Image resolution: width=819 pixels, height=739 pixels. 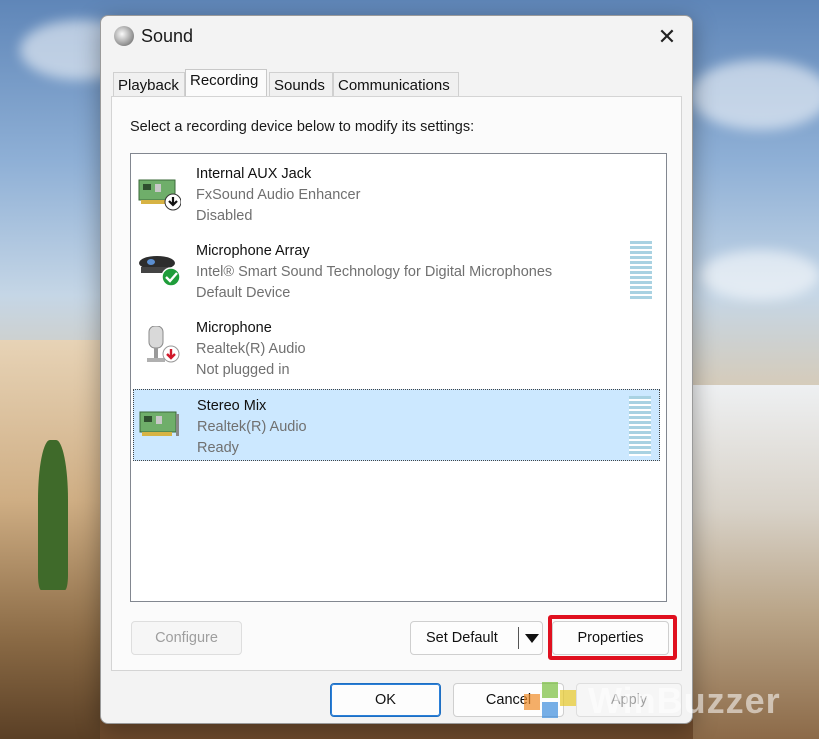 What do you see at coordinates (278, 195) in the screenshot?
I see `device-subtitle: FxSound Audio Enhancer` at bounding box center [278, 195].